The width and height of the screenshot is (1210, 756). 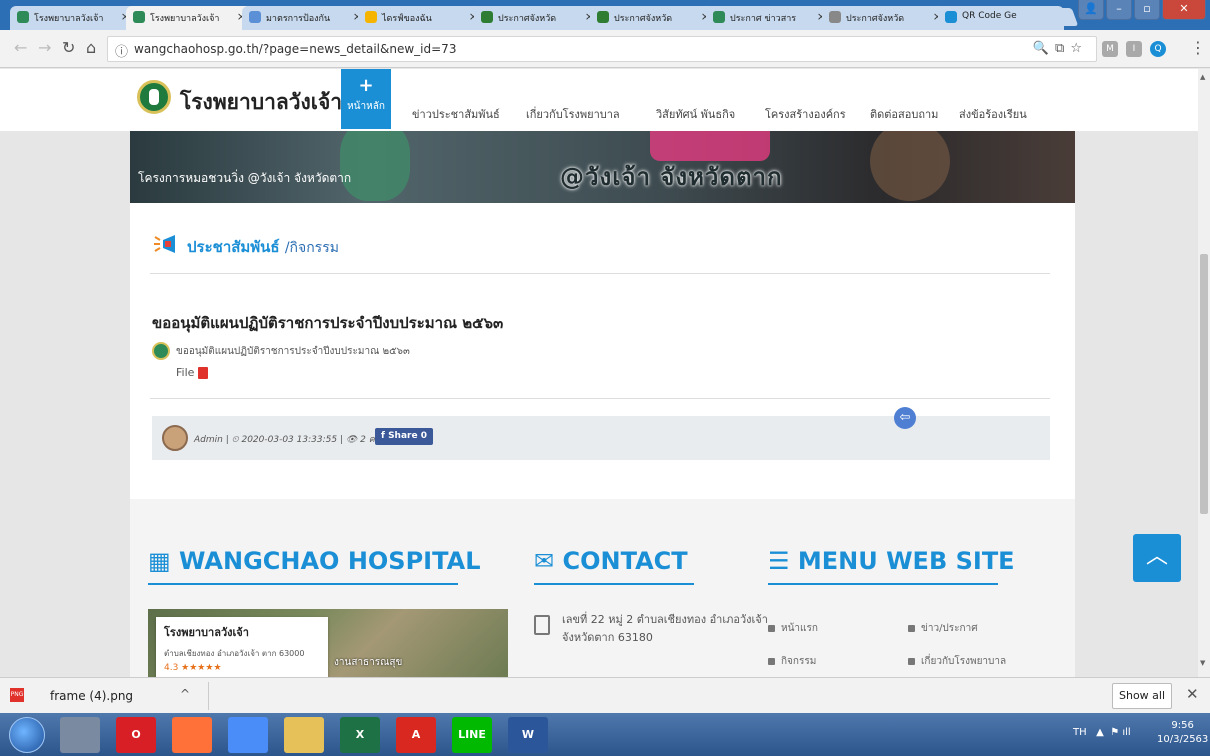 I want to click on file-attachment: File, so click(x=192, y=372).